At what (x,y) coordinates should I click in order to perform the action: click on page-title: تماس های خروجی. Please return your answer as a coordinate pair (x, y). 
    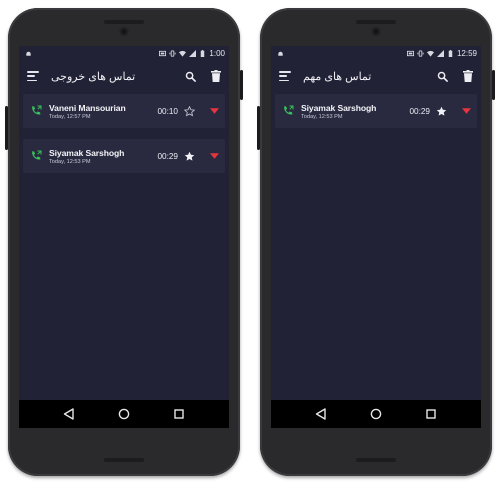
    Looking at the image, I should click on (93, 76).